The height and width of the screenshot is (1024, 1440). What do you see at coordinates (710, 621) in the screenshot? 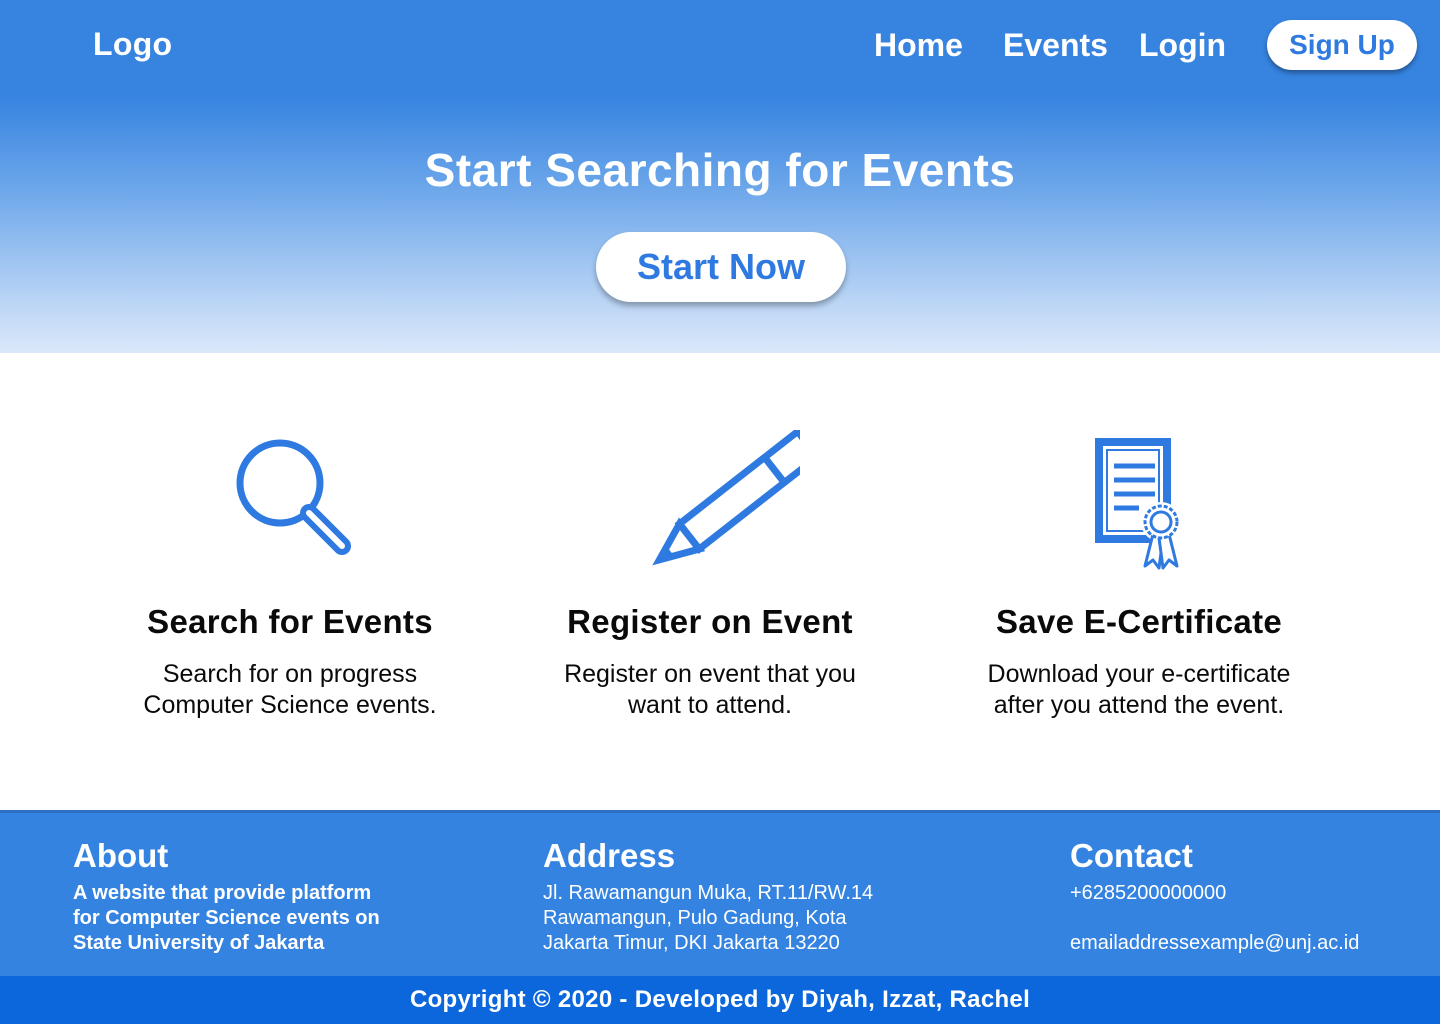
I see `feature-title: Register on Event` at bounding box center [710, 621].